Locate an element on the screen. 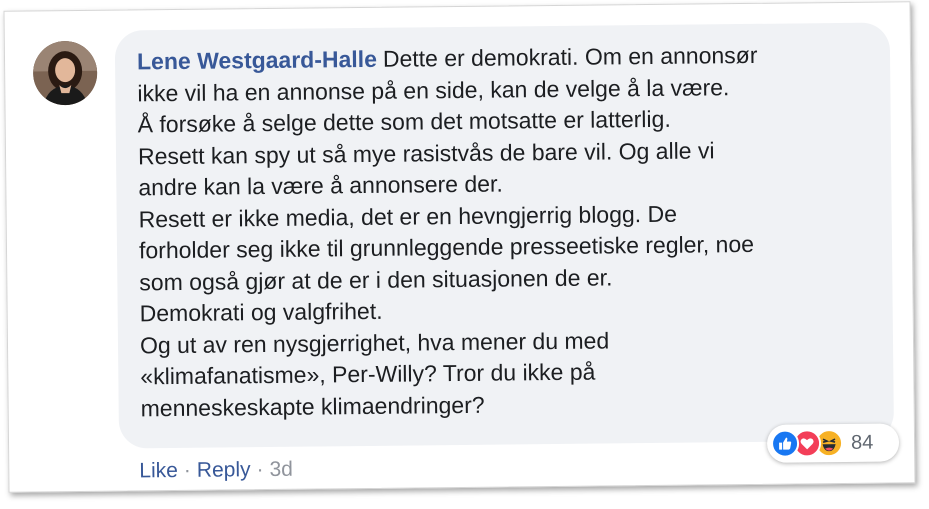  avatar is located at coordinates (65, 73).